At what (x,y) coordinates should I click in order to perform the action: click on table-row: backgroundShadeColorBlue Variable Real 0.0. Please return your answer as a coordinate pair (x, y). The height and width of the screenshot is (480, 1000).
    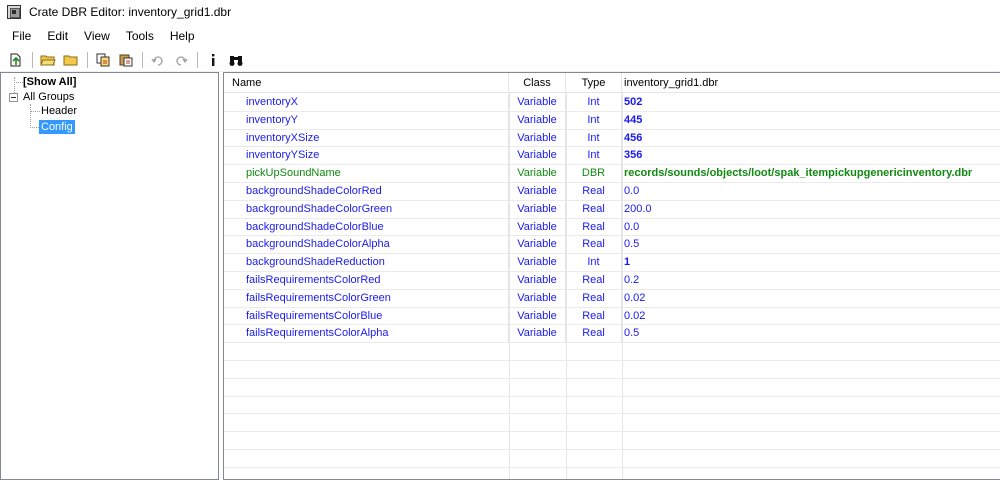
    Looking at the image, I should click on (612, 227).